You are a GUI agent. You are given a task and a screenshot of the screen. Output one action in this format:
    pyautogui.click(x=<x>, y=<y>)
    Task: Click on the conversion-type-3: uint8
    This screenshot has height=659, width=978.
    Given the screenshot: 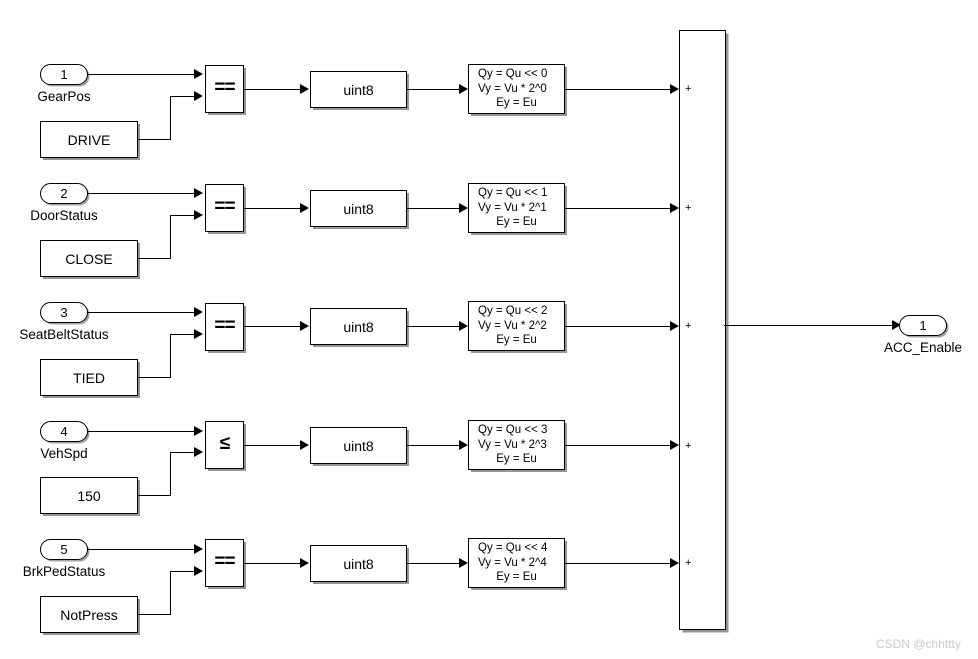 What is the action you would take?
    pyautogui.click(x=358, y=326)
    